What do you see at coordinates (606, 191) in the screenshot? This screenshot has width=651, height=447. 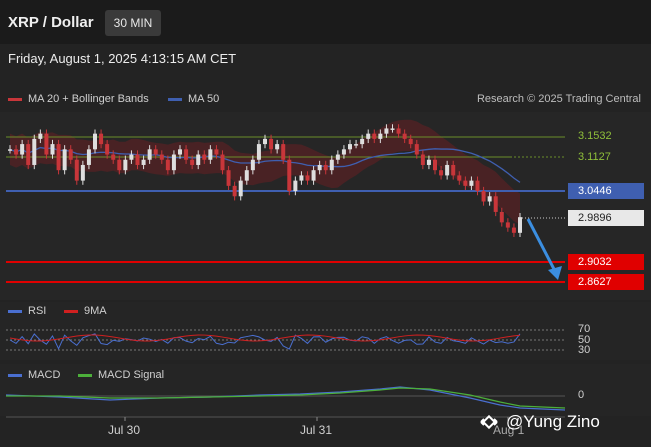 I see `level-ma50: 3.0446` at bounding box center [606, 191].